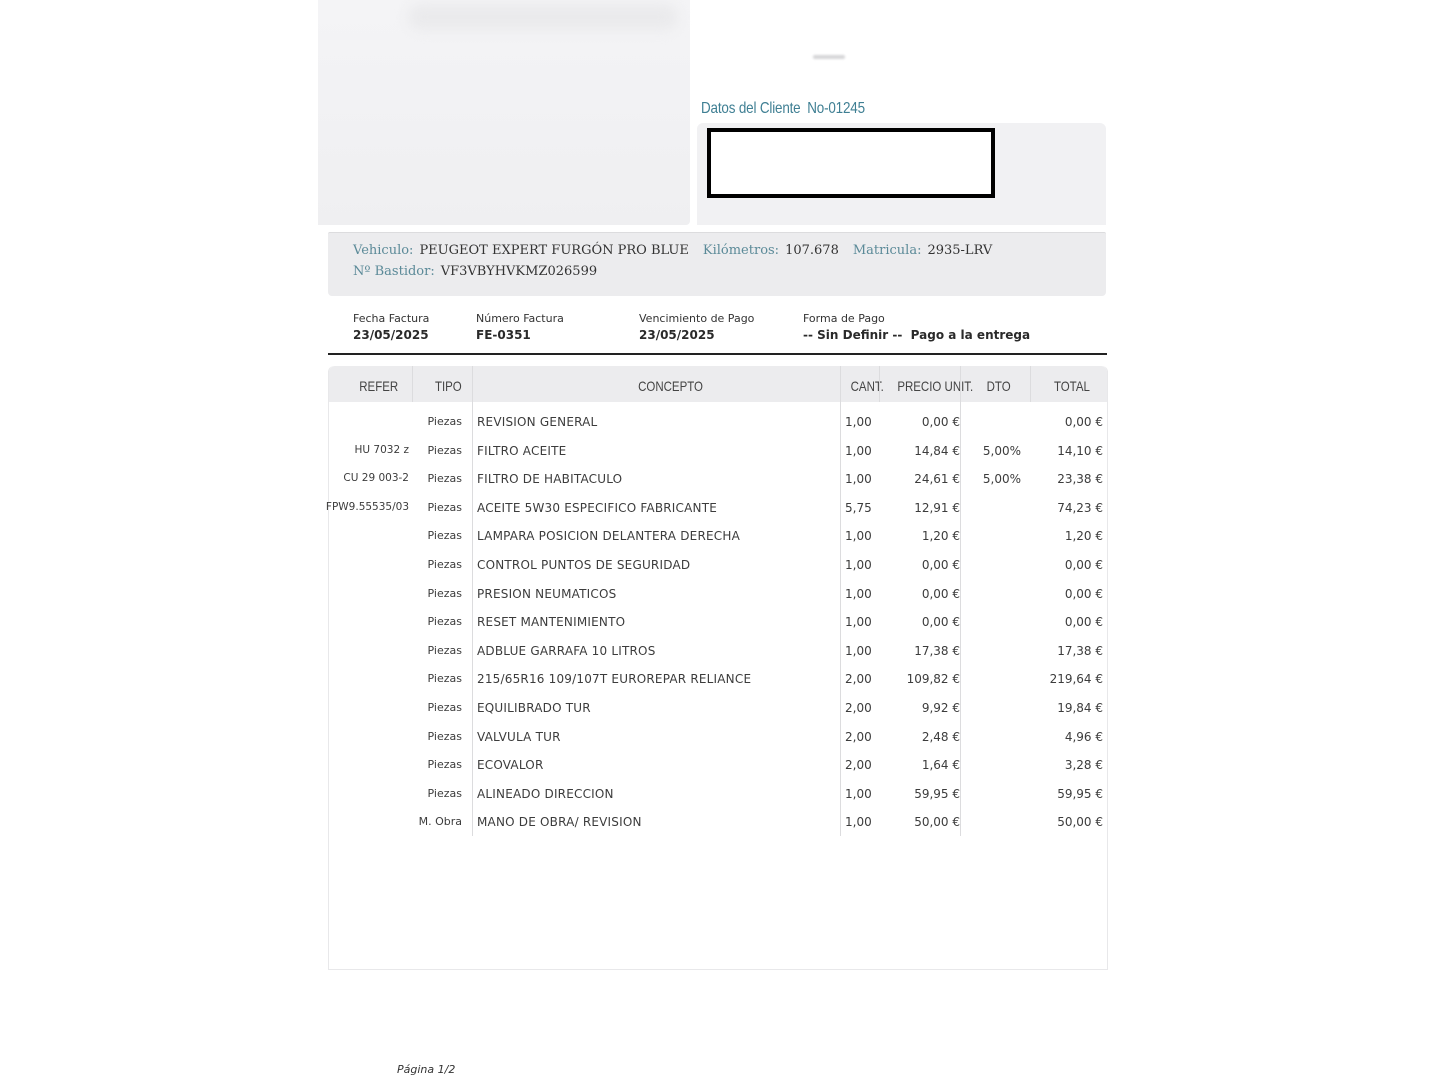 The height and width of the screenshot is (1080, 1440). What do you see at coordinates (1001, 450) in the screenshot?
I see `row-dto: 5,00%` at bounding box center [1001, 450].